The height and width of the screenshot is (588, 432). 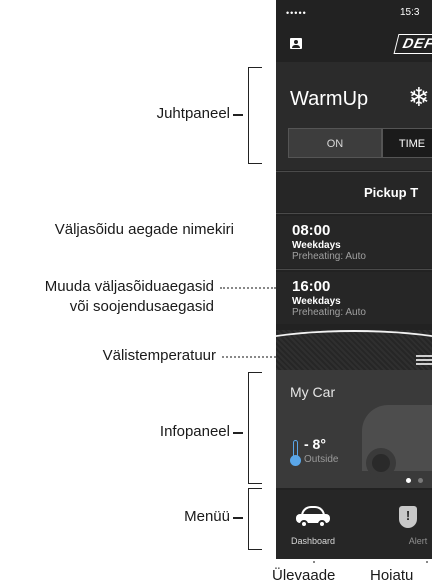 I want to click on menu-alerts: ! Alert, so click(x=410, y=524).